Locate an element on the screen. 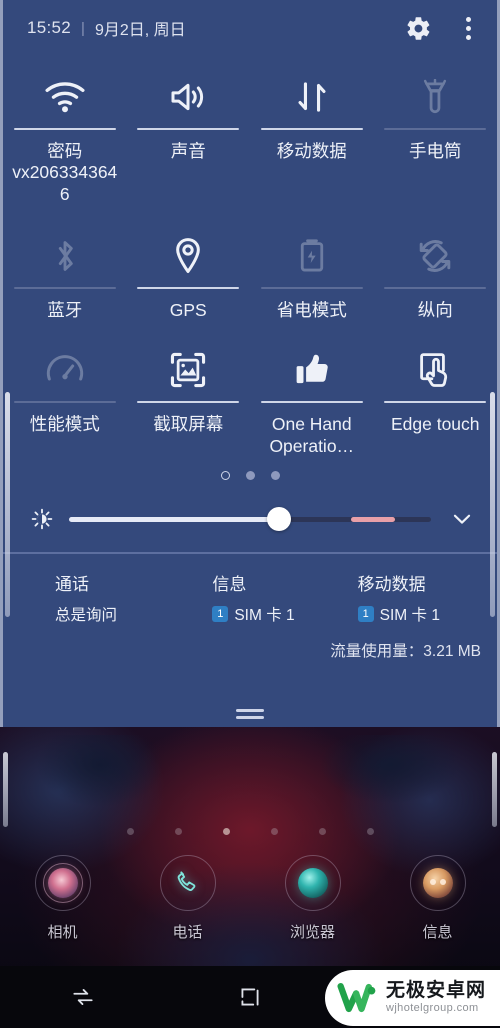 The height and width of the screenshot is (1028, 500). tile-label: 密码vx2063343646 is located at coordinates (65, 172).